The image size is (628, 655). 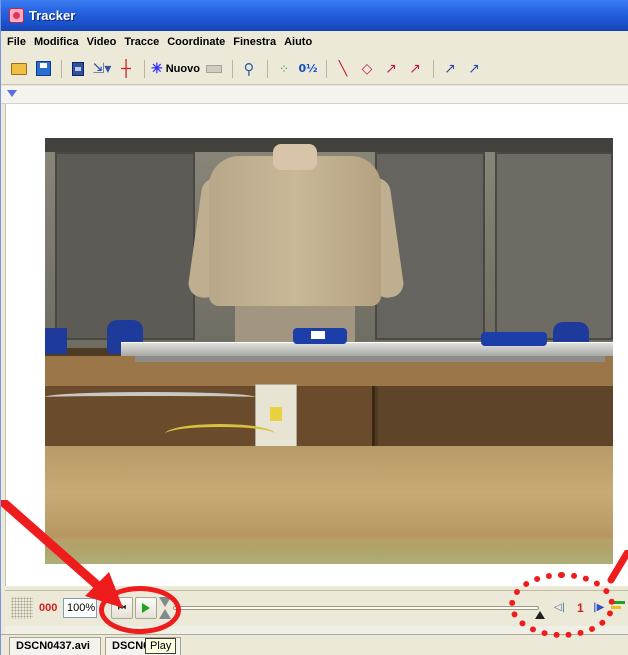 What do you see at coordinates (295, 231) in the screenshot?
I see `video-person-sweater` at bounding box center [295, 231].